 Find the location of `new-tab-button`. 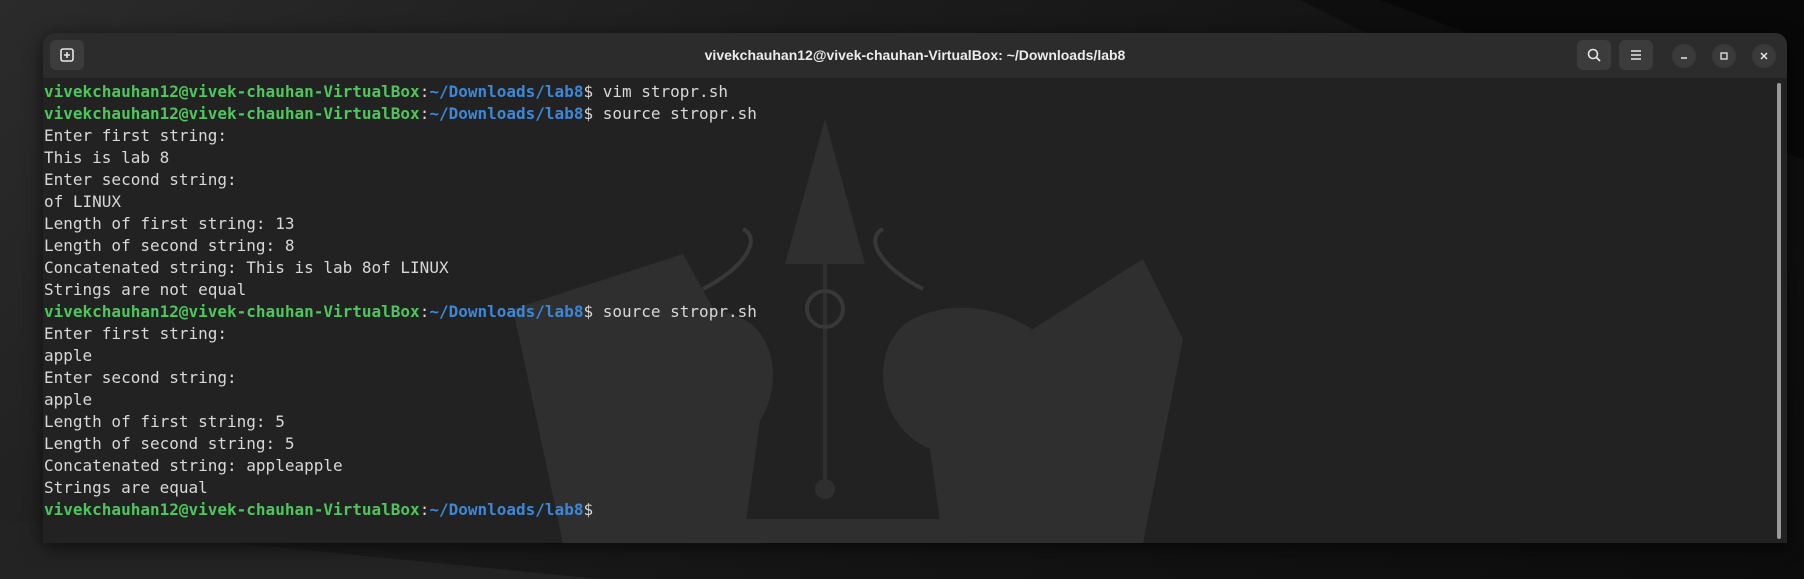

new-tab-button is located at coordinates (67, 55).